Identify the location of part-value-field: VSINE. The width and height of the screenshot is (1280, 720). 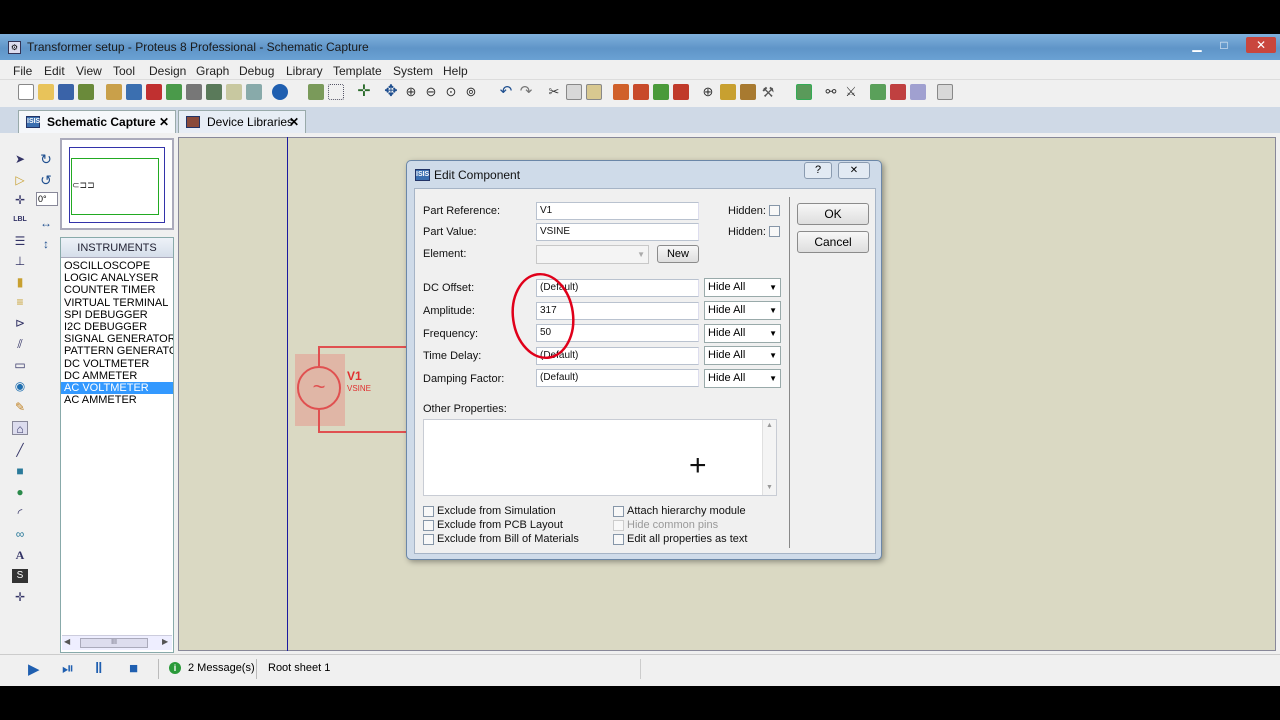
(617, 232).